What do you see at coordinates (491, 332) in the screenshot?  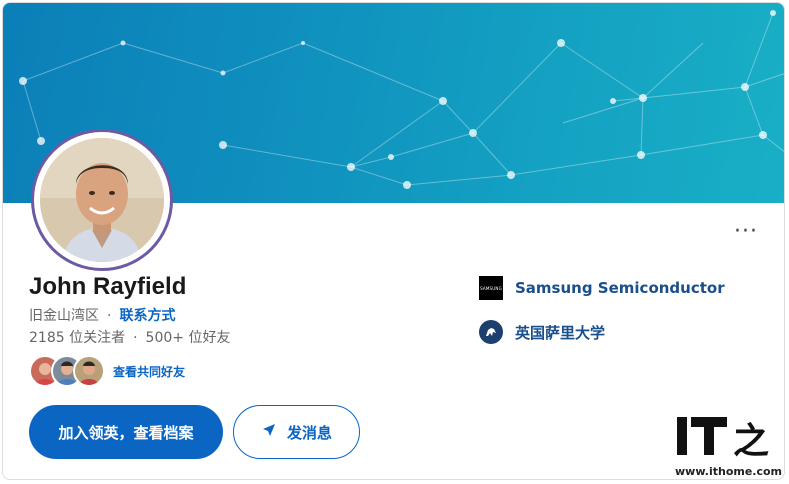 I see `university-of-surrey-logo-icon` at bounding box center [491, 332].